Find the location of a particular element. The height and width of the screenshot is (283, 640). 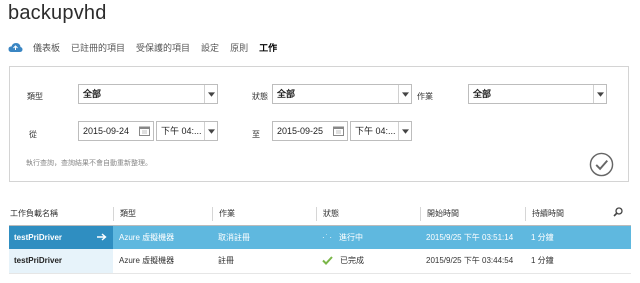

nav-item-jobs: 工作 is located at coordinates (268, 47).